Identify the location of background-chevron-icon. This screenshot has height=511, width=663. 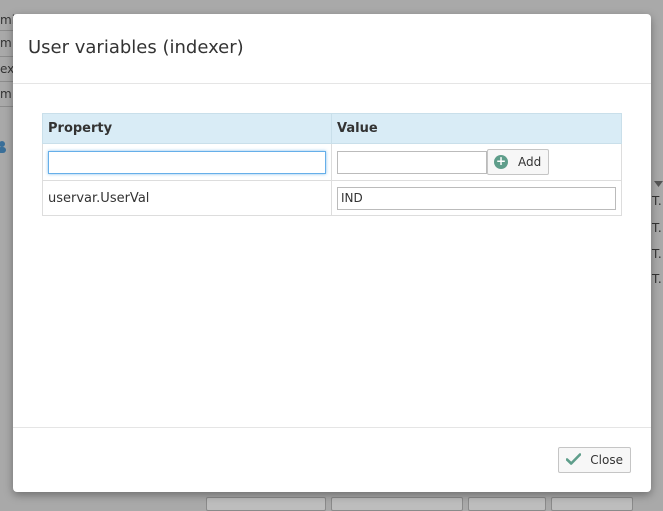
(658, 181).